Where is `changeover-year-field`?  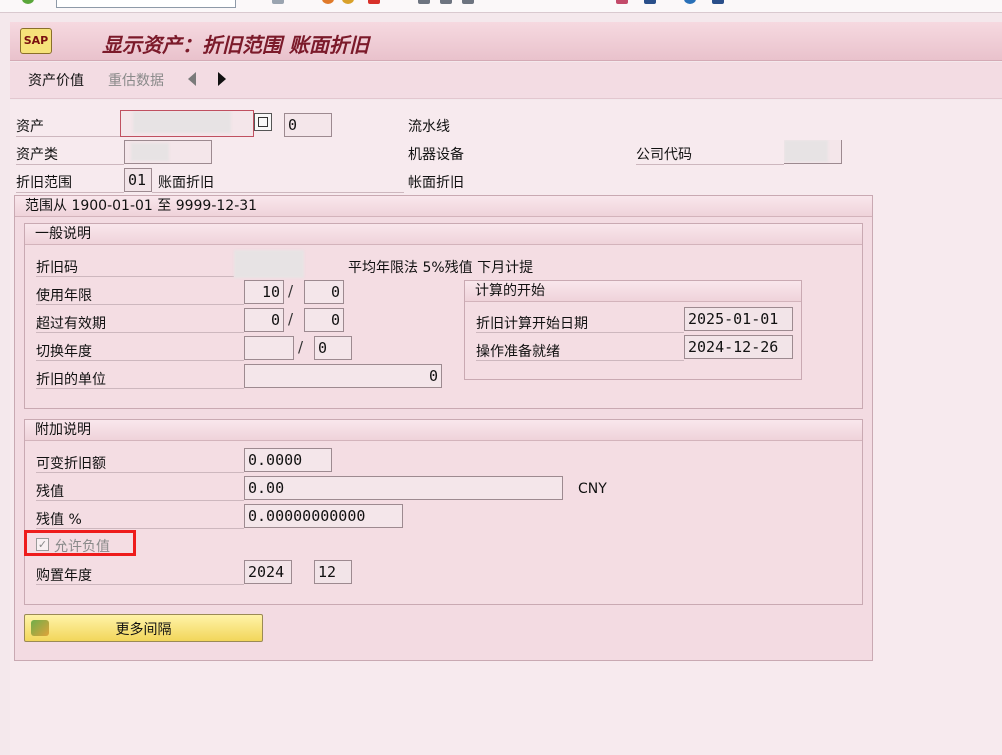
changeover-year-field is located at coordinates (269, 348).